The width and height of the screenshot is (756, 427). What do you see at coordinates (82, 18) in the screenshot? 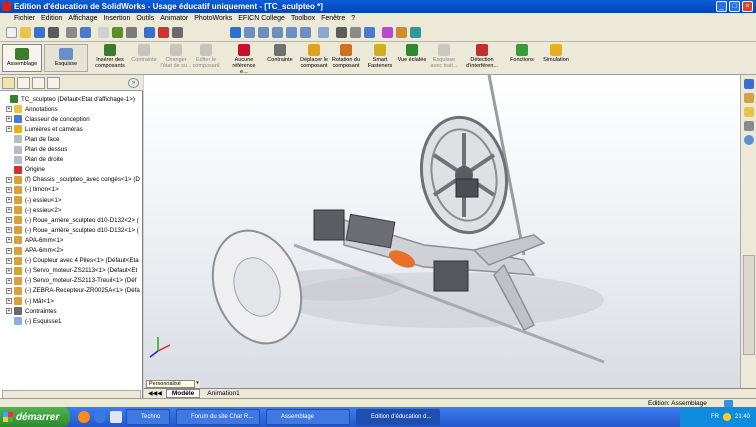
I see `menu-item: Affichage` at bounding box center [82, 18].